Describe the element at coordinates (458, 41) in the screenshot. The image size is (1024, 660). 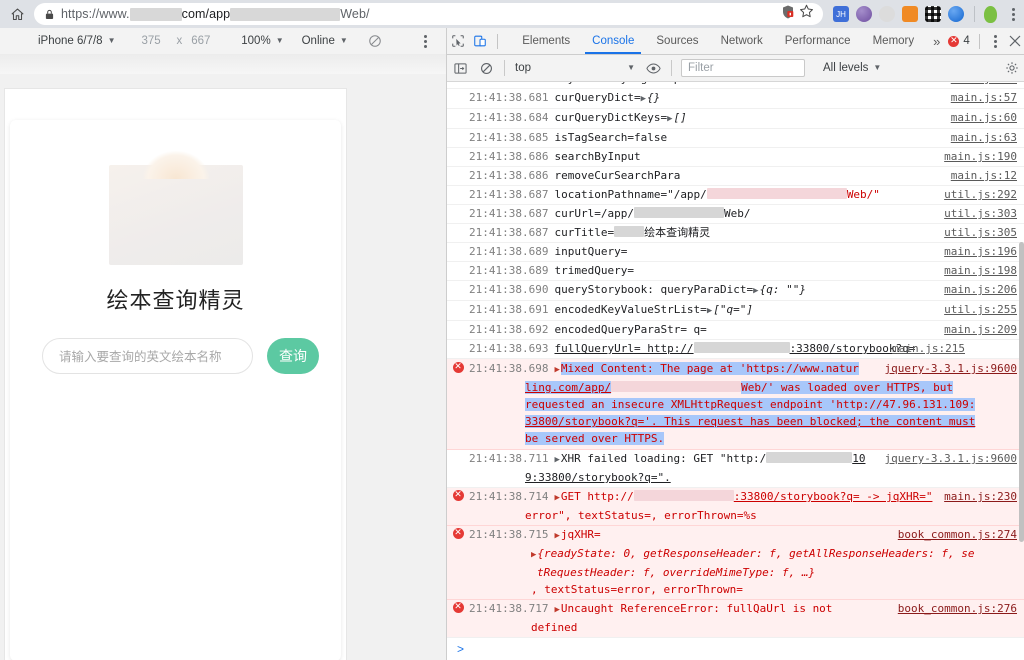
I see `inspect-element-icon` at that location.